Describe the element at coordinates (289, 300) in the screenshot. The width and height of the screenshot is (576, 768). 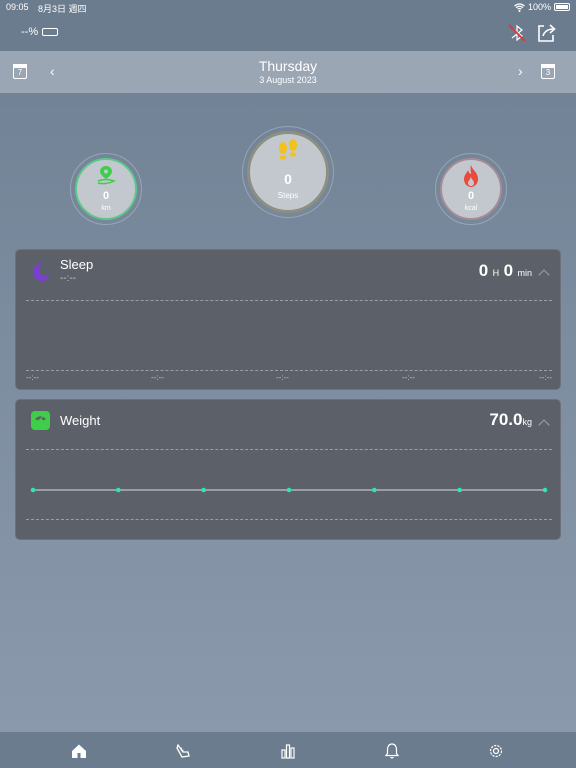
I see `sleep-chart-top-line` at that location.